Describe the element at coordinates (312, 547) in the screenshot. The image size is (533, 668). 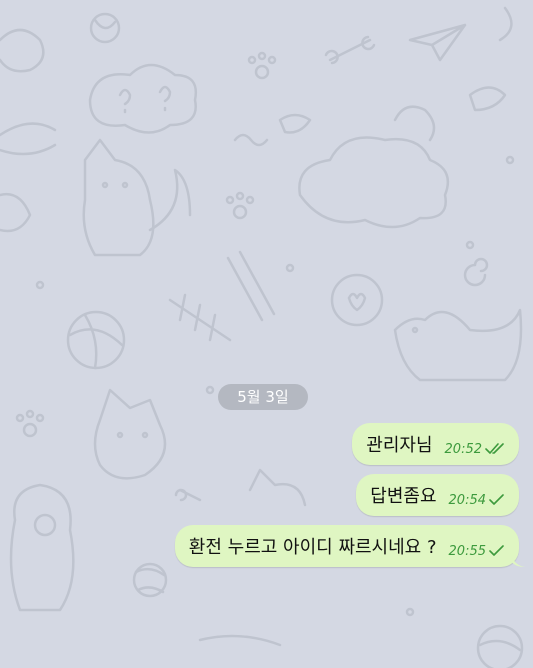
I see `message-text: 환전 누르고 아이디 짜르시네요 ?` at that location.